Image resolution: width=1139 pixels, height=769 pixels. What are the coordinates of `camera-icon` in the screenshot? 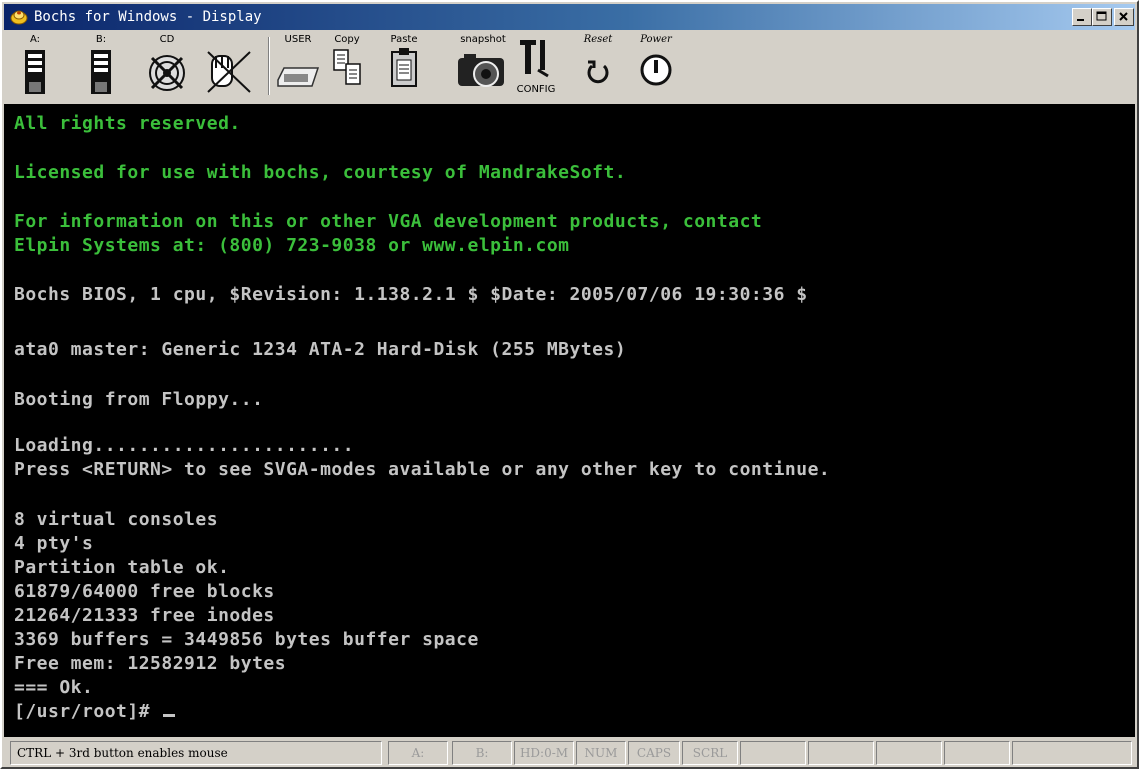 It's located at (481, 70).